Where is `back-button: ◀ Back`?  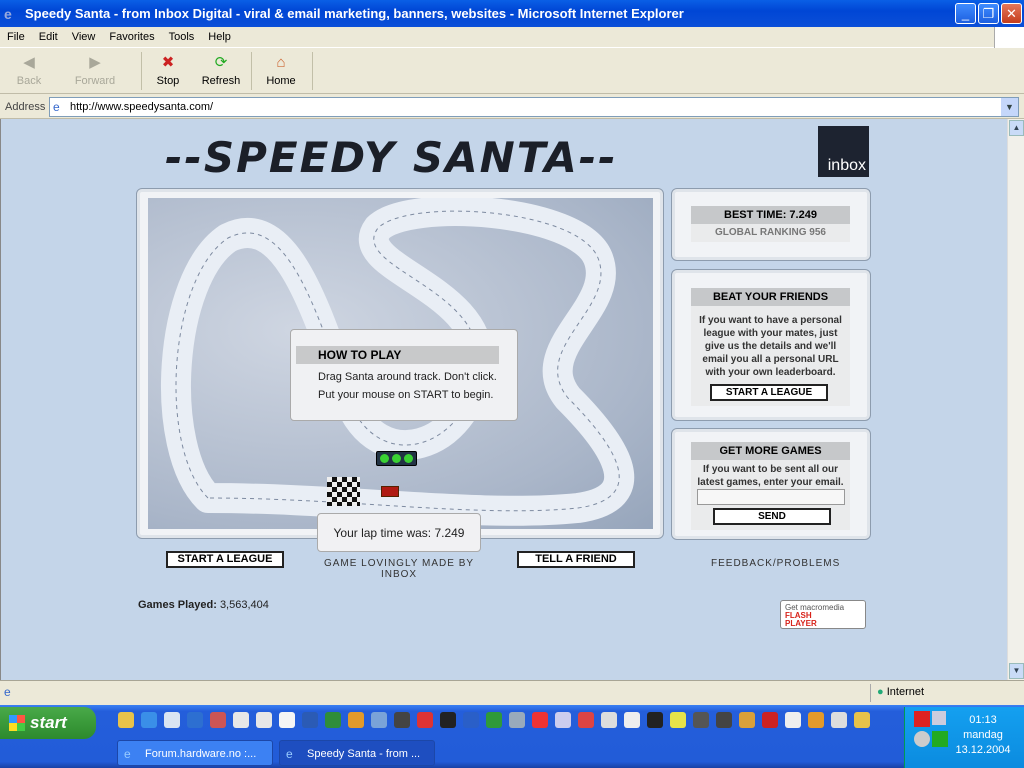 back-button: ◀ Back is located at coordinates (29, 72).